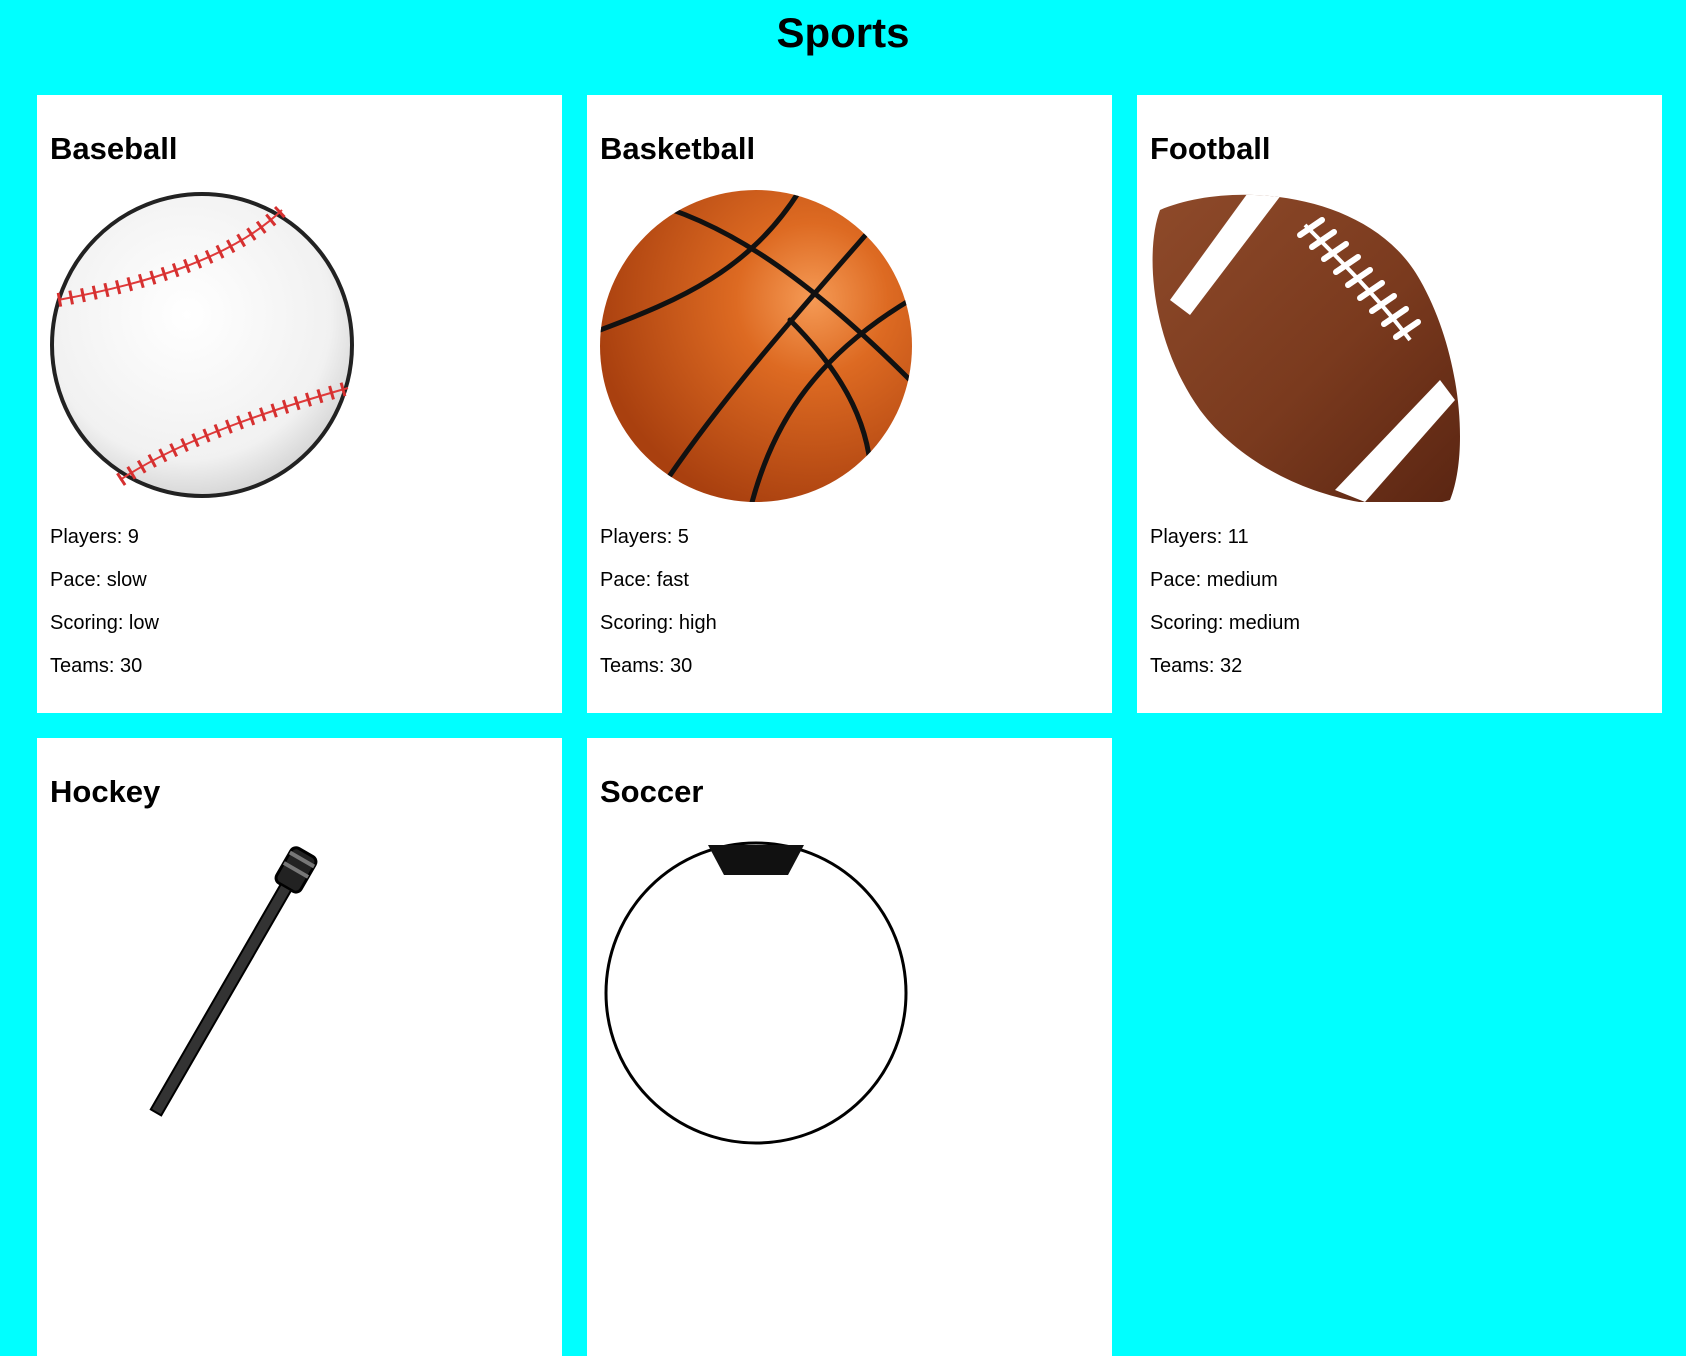 Image resolution: width=1686 pixels, height=1356 pixels. What do you see at coordinates (1210, 148) in the screenshot?
I see `card-title: Football` at bounding box center [1210, 148].